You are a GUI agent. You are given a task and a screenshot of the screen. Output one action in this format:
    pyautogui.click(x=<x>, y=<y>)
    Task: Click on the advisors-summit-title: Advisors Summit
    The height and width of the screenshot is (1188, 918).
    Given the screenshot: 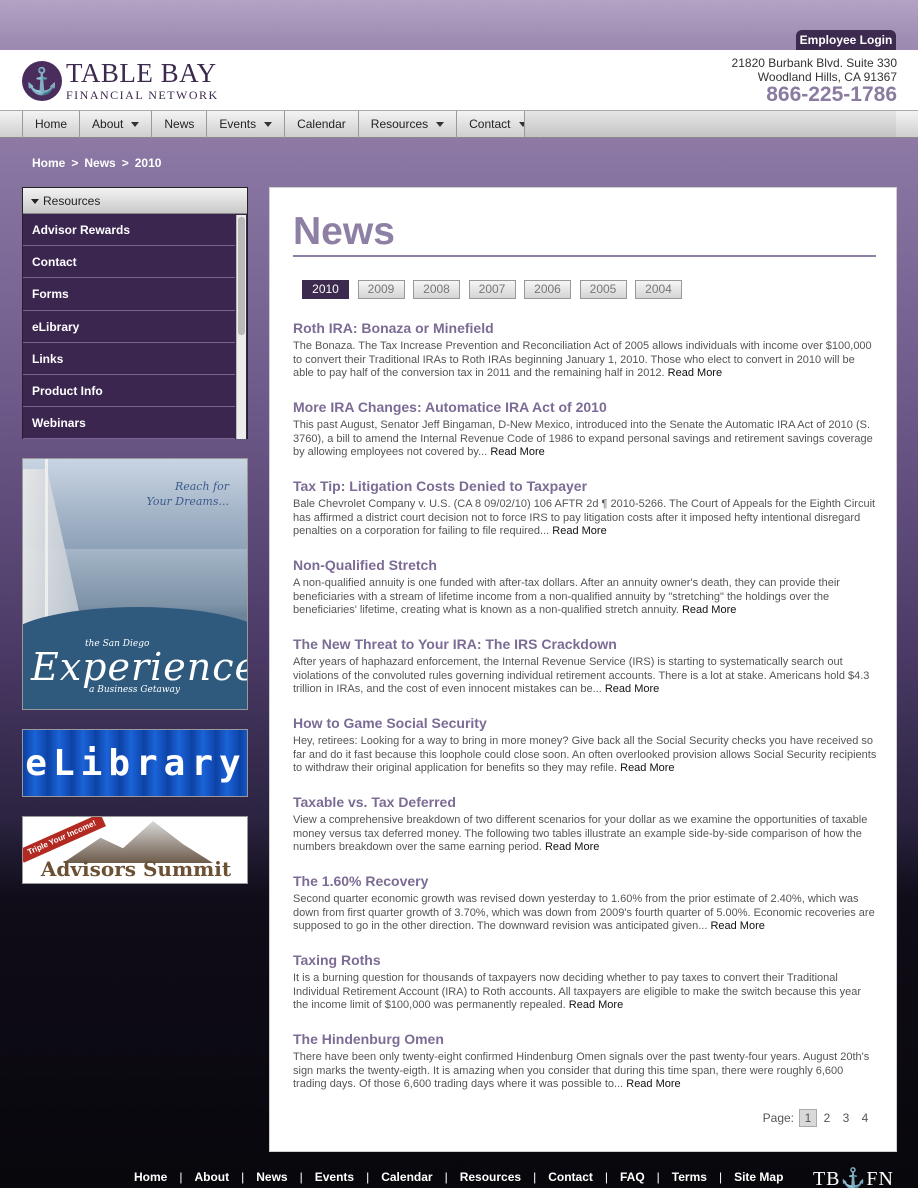 What is the action you would take?
    pyautogui.click(x=136, y=869)
    